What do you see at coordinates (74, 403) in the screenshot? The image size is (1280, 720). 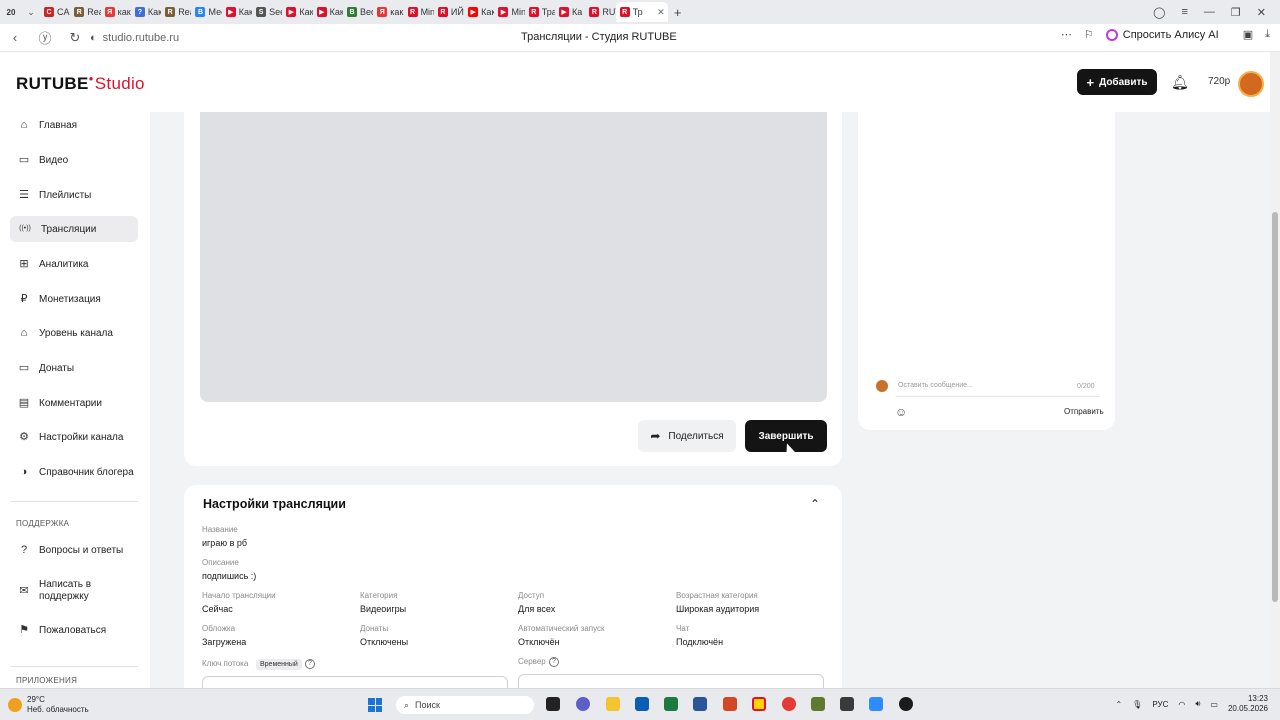 I see `sidebar-item-comments: ▤ Комментарии` at bounding box center [74, 403].